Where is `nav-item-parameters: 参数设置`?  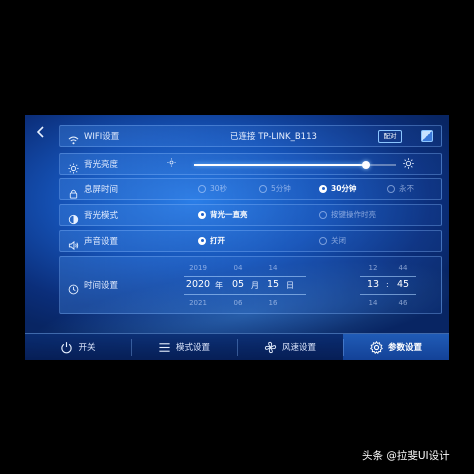
nav-item-parameters: 参数设置 is located at coordinates (396, 347).